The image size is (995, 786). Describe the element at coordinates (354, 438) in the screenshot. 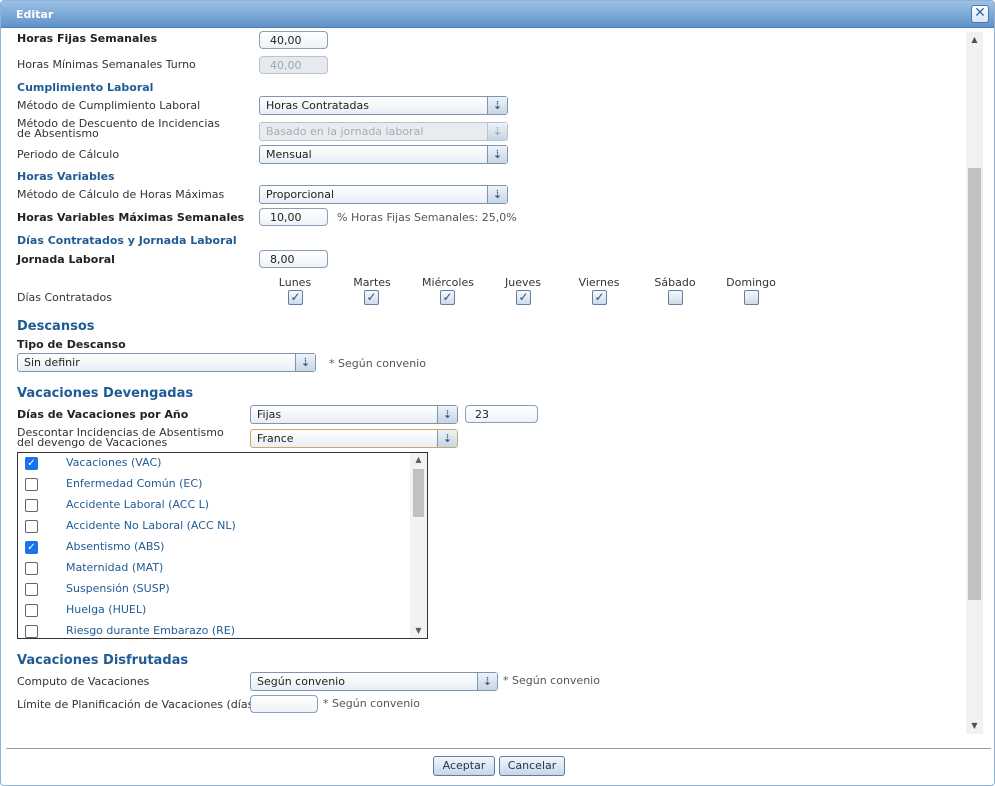

I see `descontar-incidencias-select: France ⇣` at that location.